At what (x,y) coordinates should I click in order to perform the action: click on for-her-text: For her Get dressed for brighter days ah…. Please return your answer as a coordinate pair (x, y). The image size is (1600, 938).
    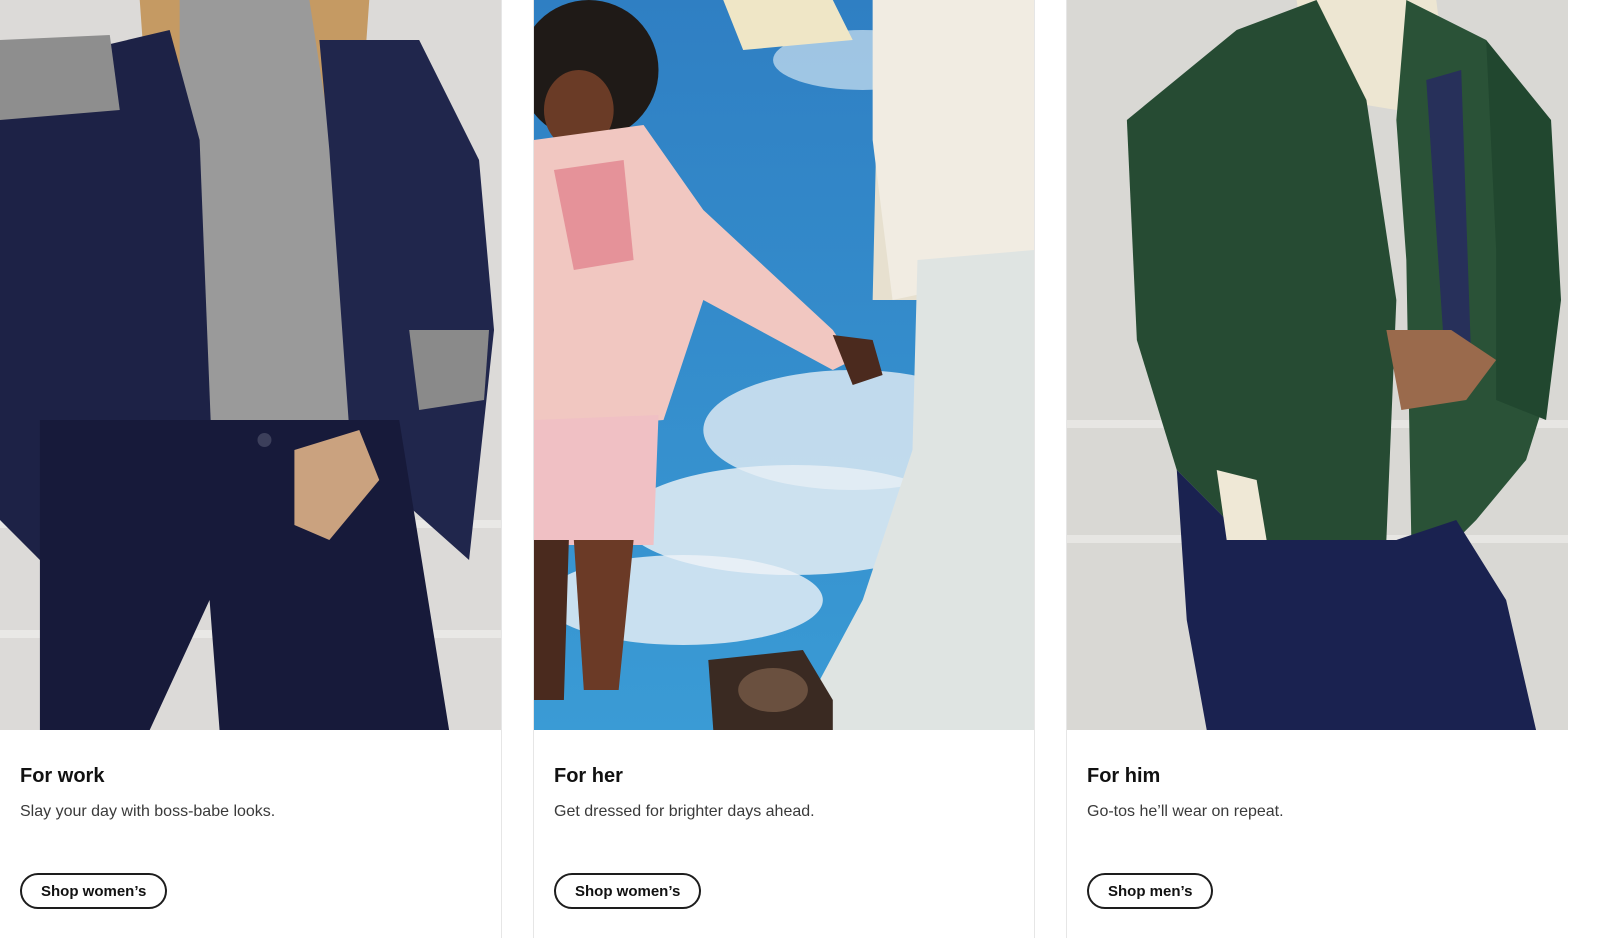
    Looking at the image, I should click on (784, 792).